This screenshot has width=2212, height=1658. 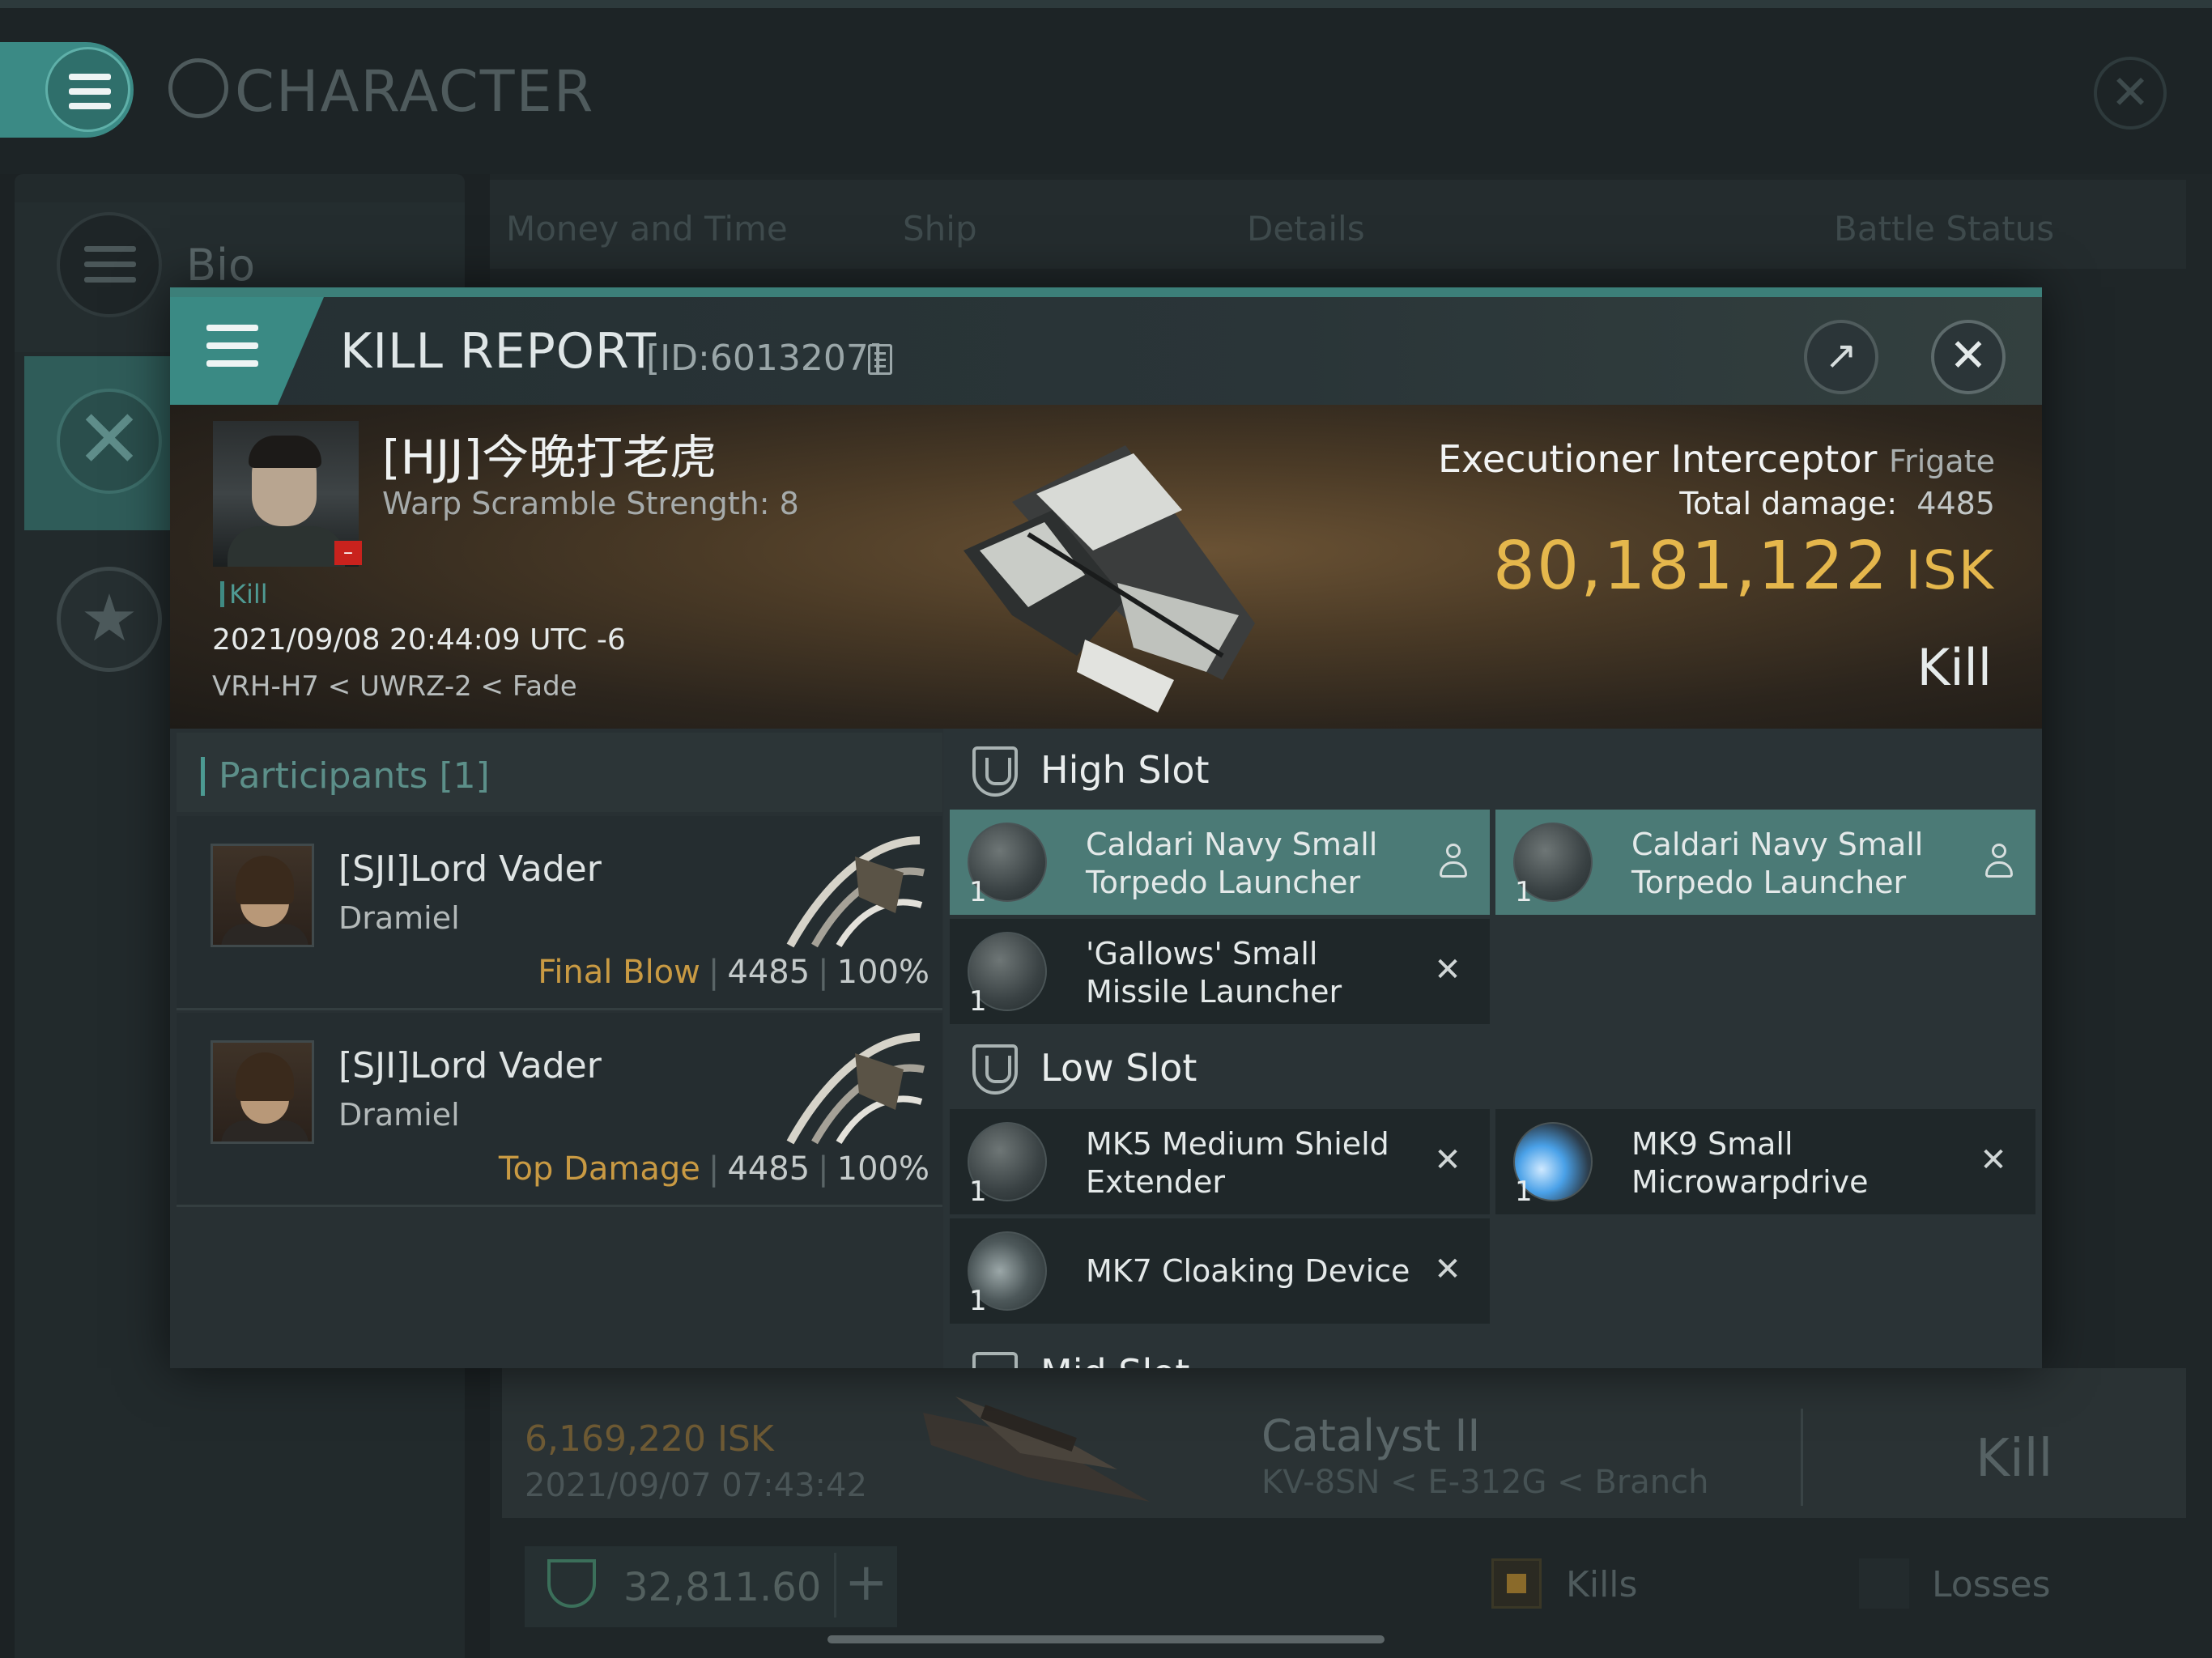 I want to click on kills-filter-checkbox, so click(x=1516, y=1583).